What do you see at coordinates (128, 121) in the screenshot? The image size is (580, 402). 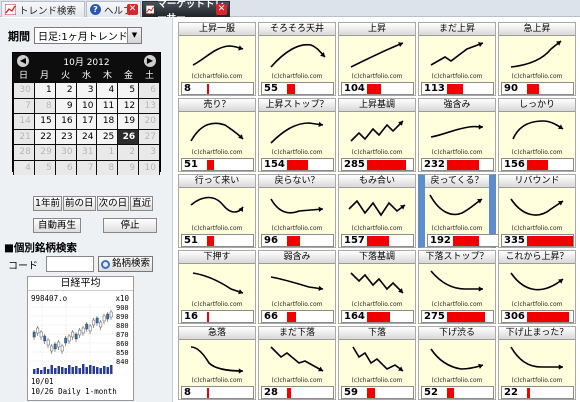 I see `calendar-day: 19` at bounding box center [128, 121].